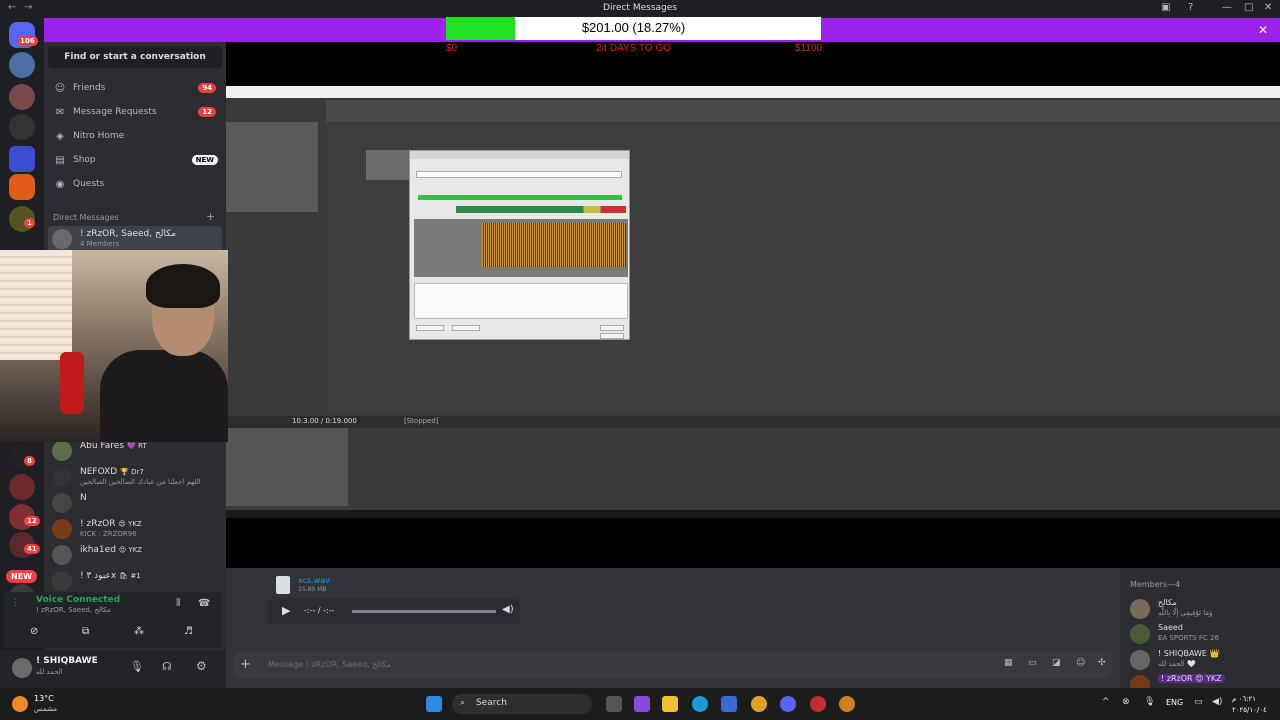 This screenshot has width=1280, height=720. Describe the element at coordinates (1008, 663) in the screenshot. I see `gift-icon: ▦` at that location.